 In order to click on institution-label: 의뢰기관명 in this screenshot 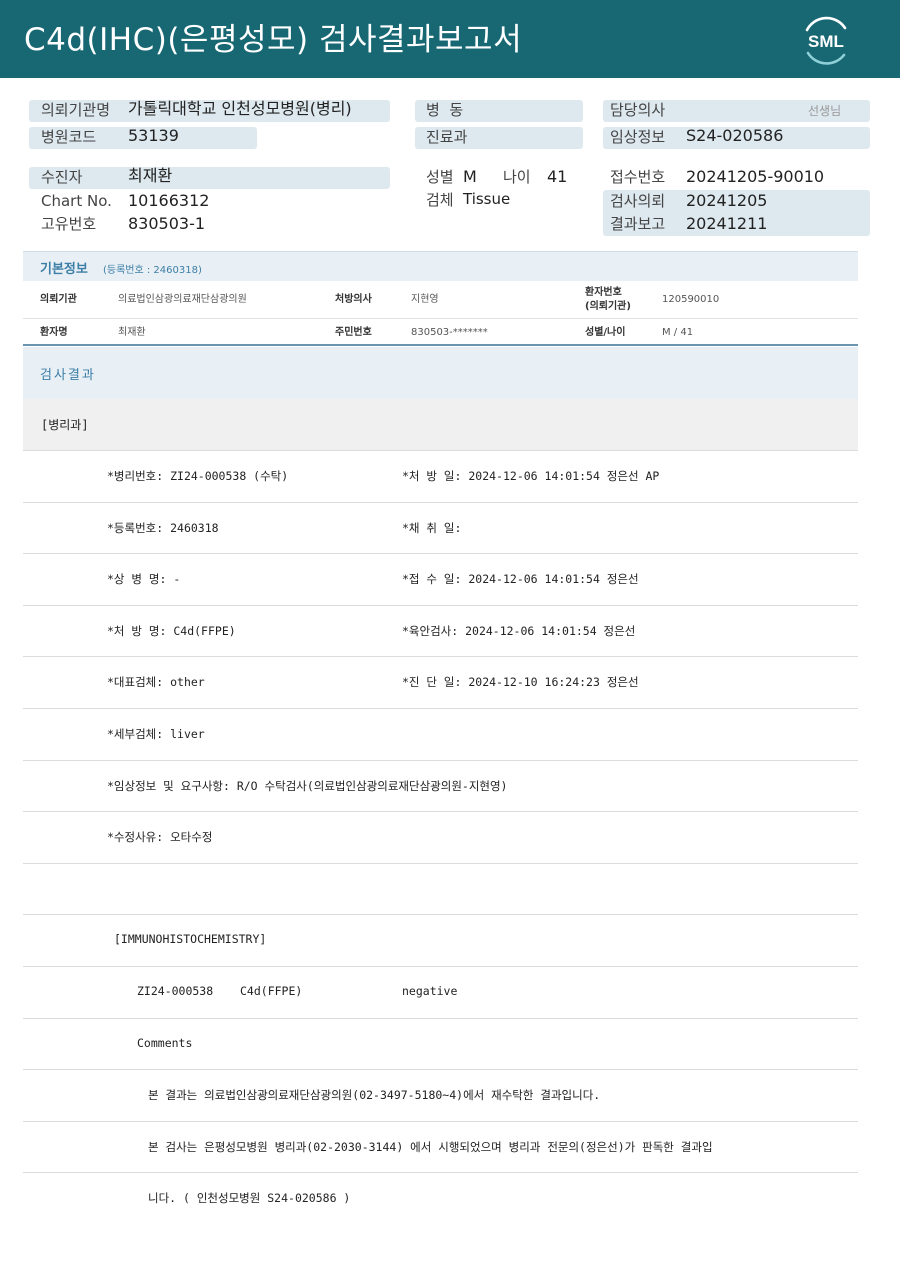, I will do `click(76, 110)`.